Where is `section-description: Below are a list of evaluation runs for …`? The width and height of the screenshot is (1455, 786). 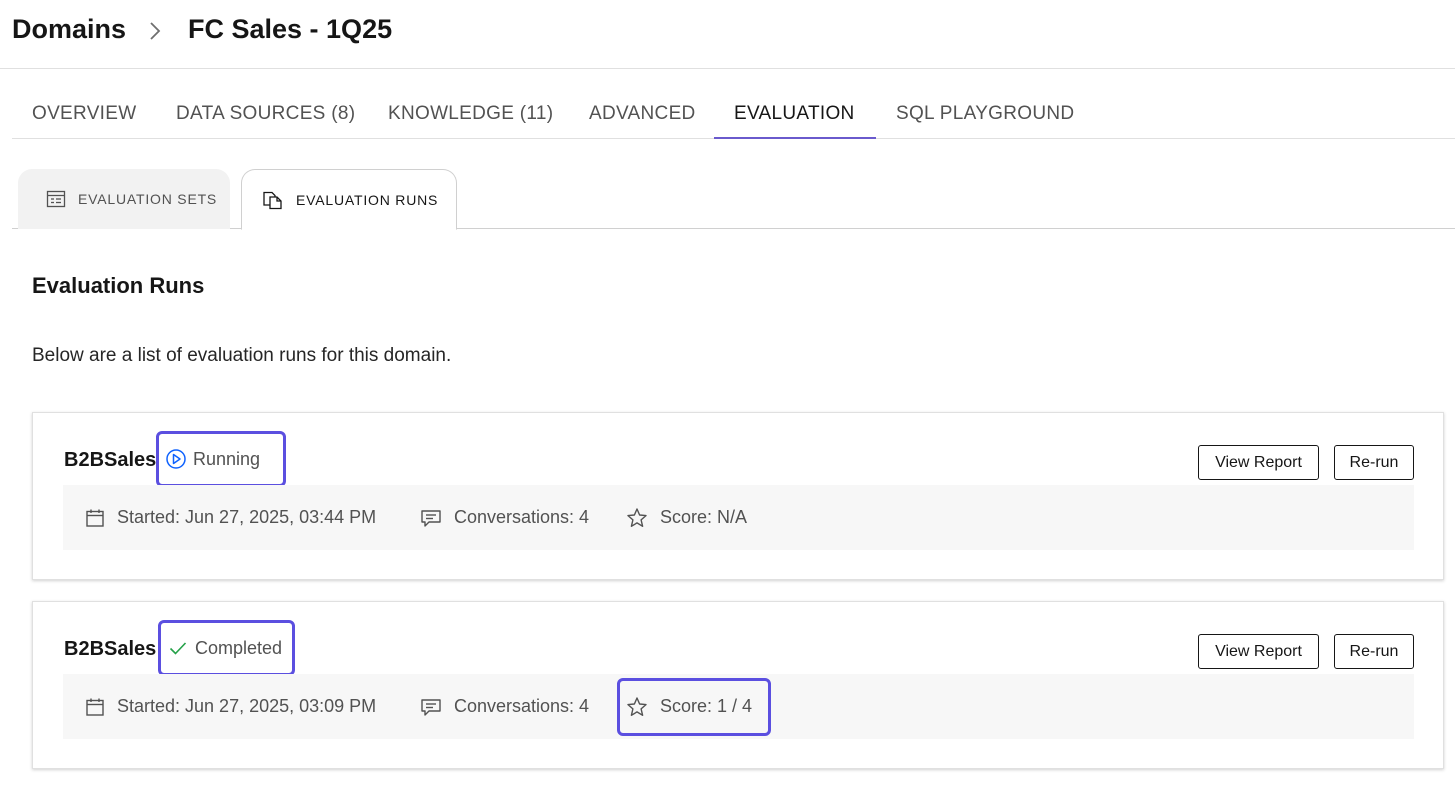
section-description: Below are a list of evaluation runs for … is located at coordinates (242, 355).